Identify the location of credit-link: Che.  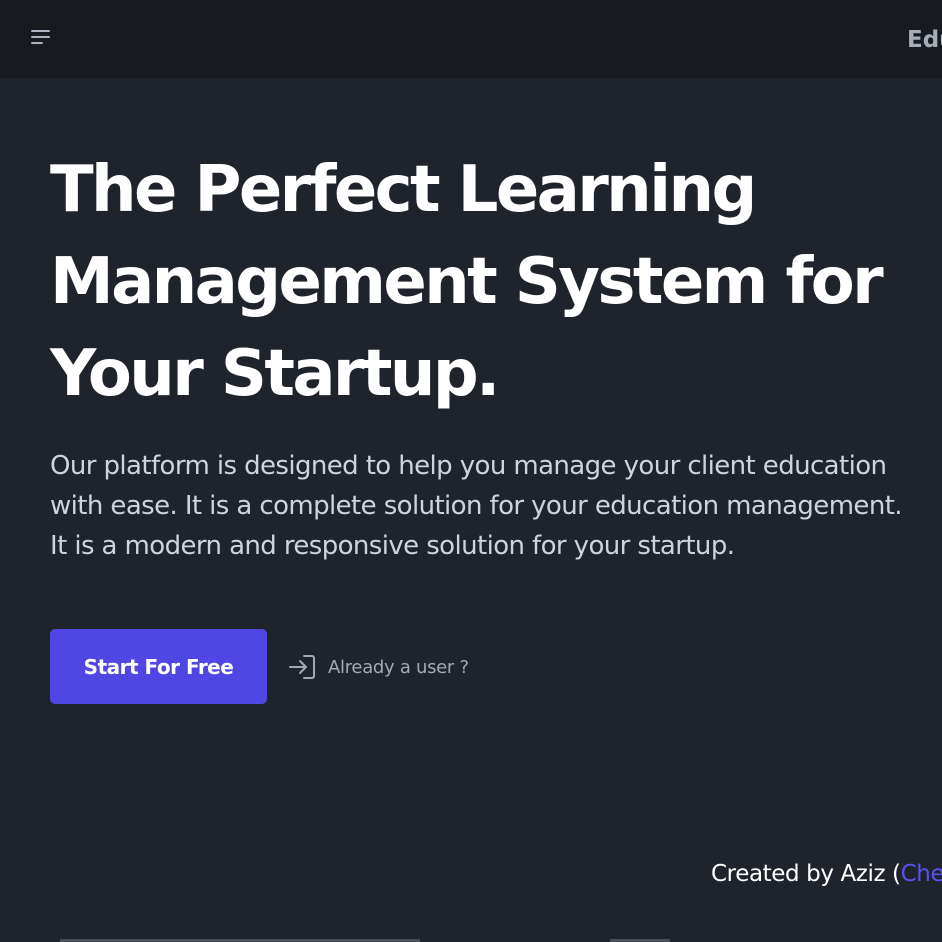
(921, 874).